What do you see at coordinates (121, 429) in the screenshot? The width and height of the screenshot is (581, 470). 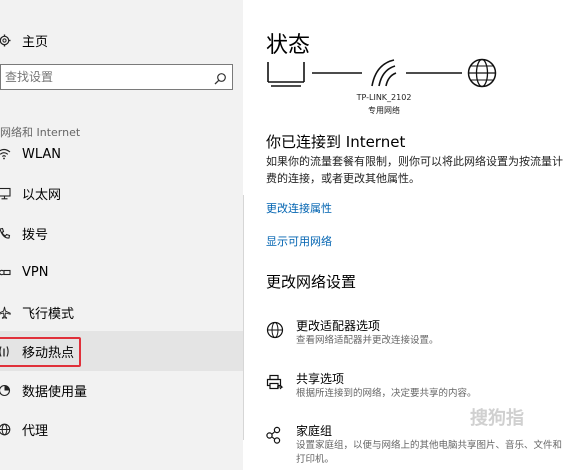 I see `sidebar-item-proxy: 代理` at bounding box center [121, 429].